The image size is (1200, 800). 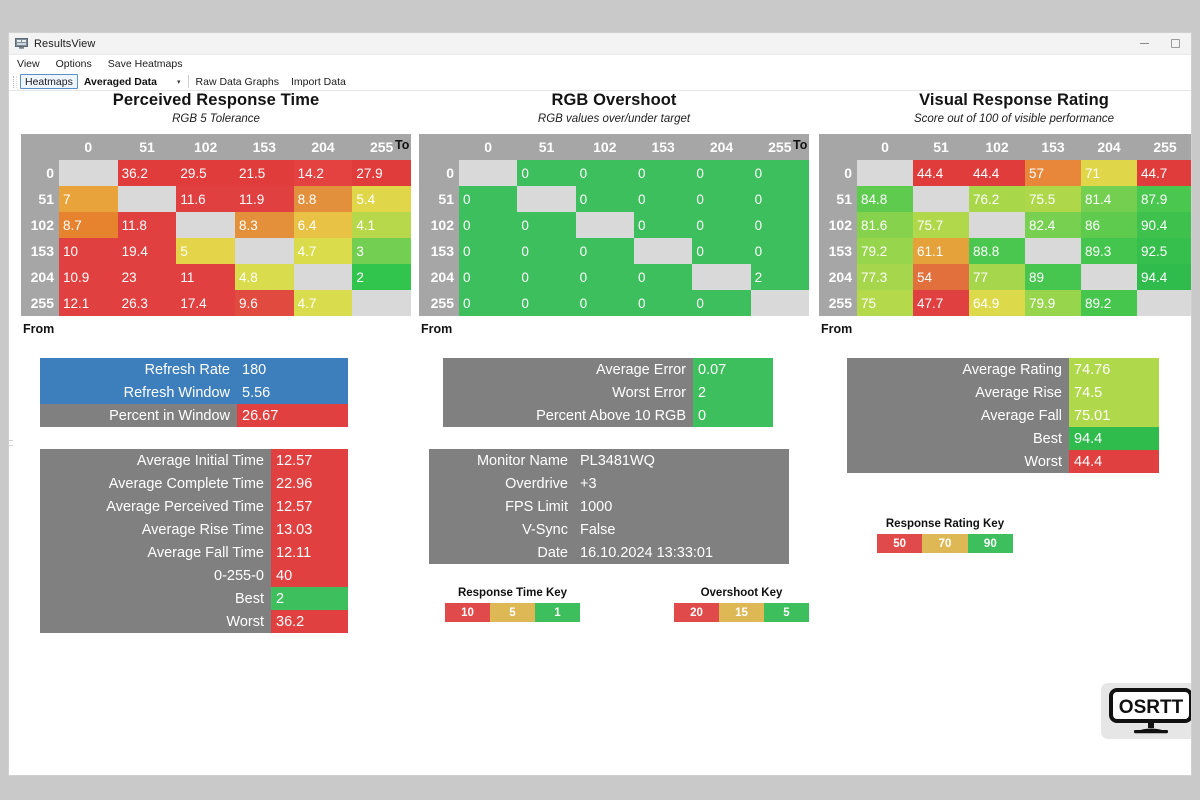 What do you see at coordinates (682, 506) in the screenshot?
I see `panel-row-value: 1000` at bounding box center [682, 506].